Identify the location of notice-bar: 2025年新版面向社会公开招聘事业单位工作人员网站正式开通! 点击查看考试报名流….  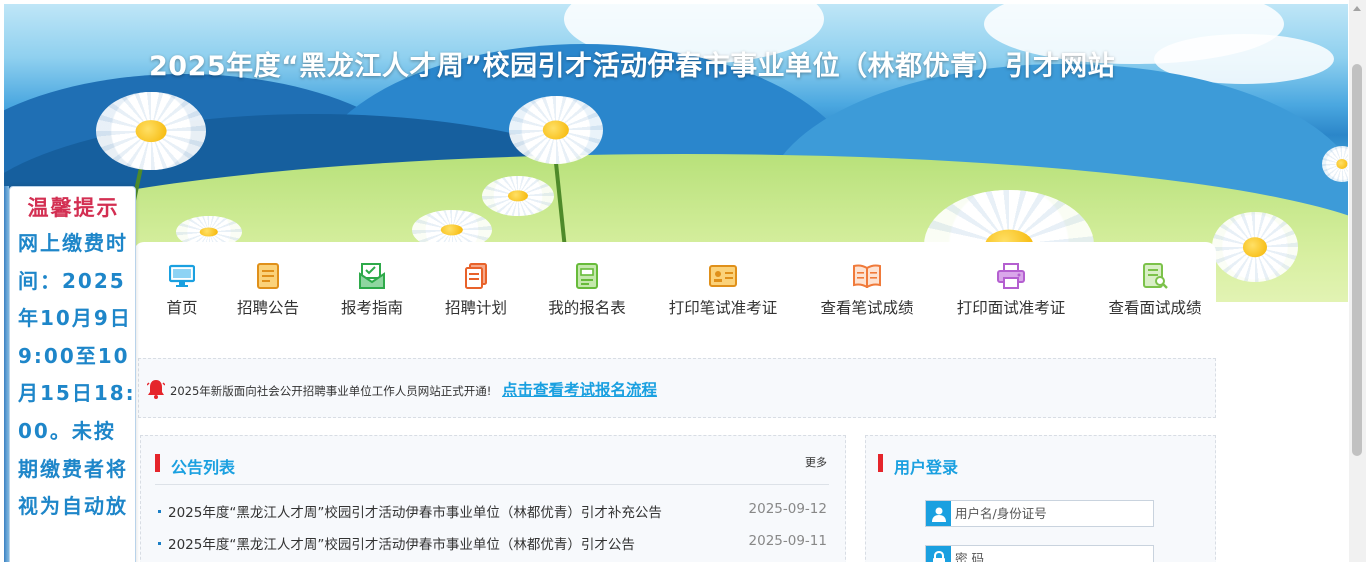
(677, 388).